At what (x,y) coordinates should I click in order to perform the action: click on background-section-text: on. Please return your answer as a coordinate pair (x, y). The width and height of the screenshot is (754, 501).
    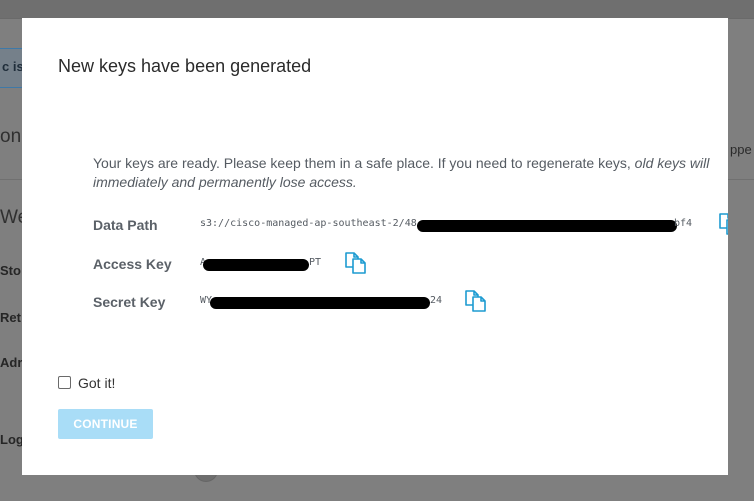
    Looking at the image, I should click on (11, 136).